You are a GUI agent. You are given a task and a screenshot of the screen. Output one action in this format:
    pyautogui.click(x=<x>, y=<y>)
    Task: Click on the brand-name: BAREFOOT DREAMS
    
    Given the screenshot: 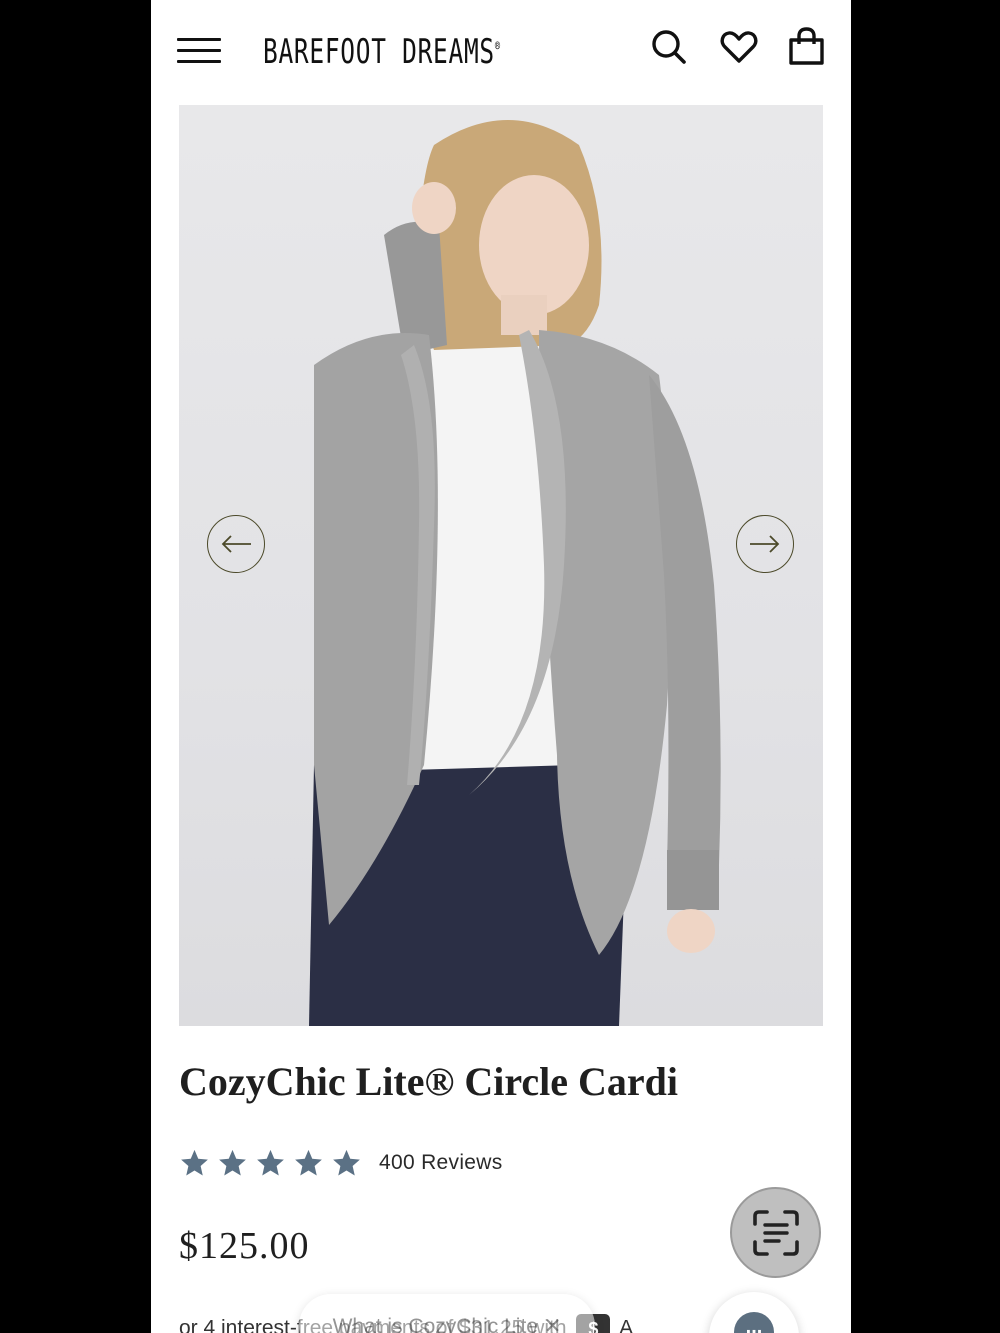 What is the action you would take?
    pyautogui.click(x=379, y=52)
    